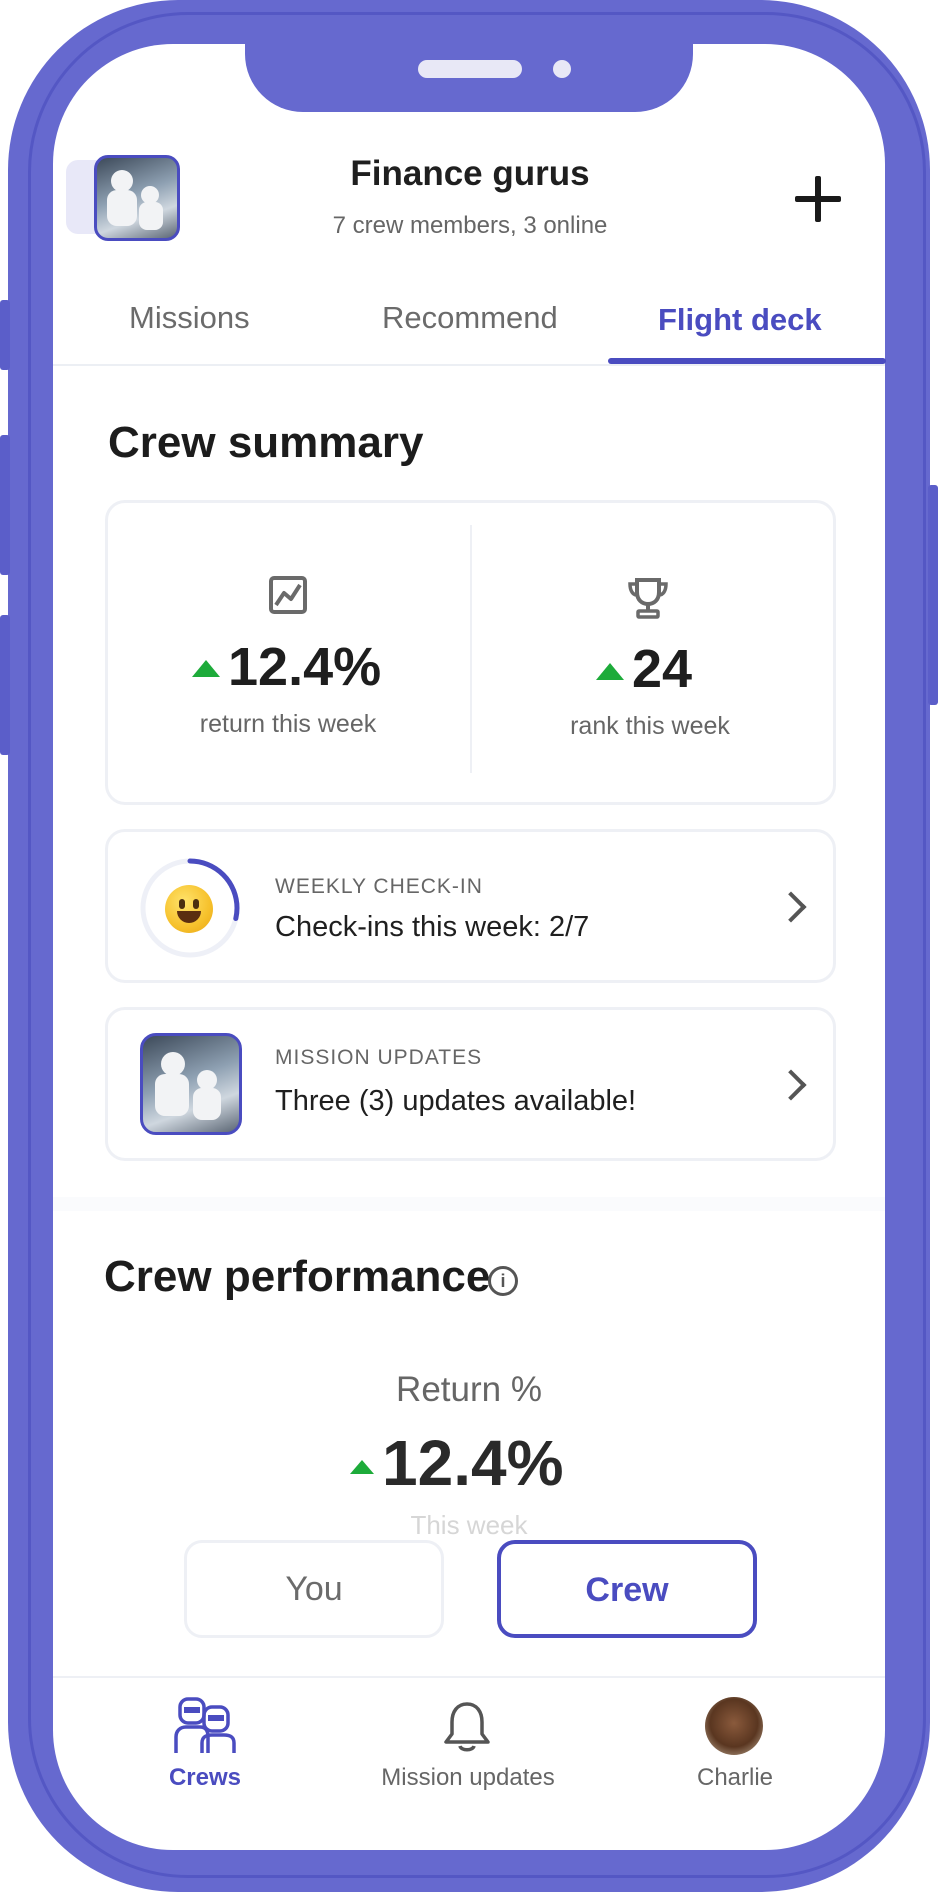  I want to click on side-button-volume-up, so click(5, 505).